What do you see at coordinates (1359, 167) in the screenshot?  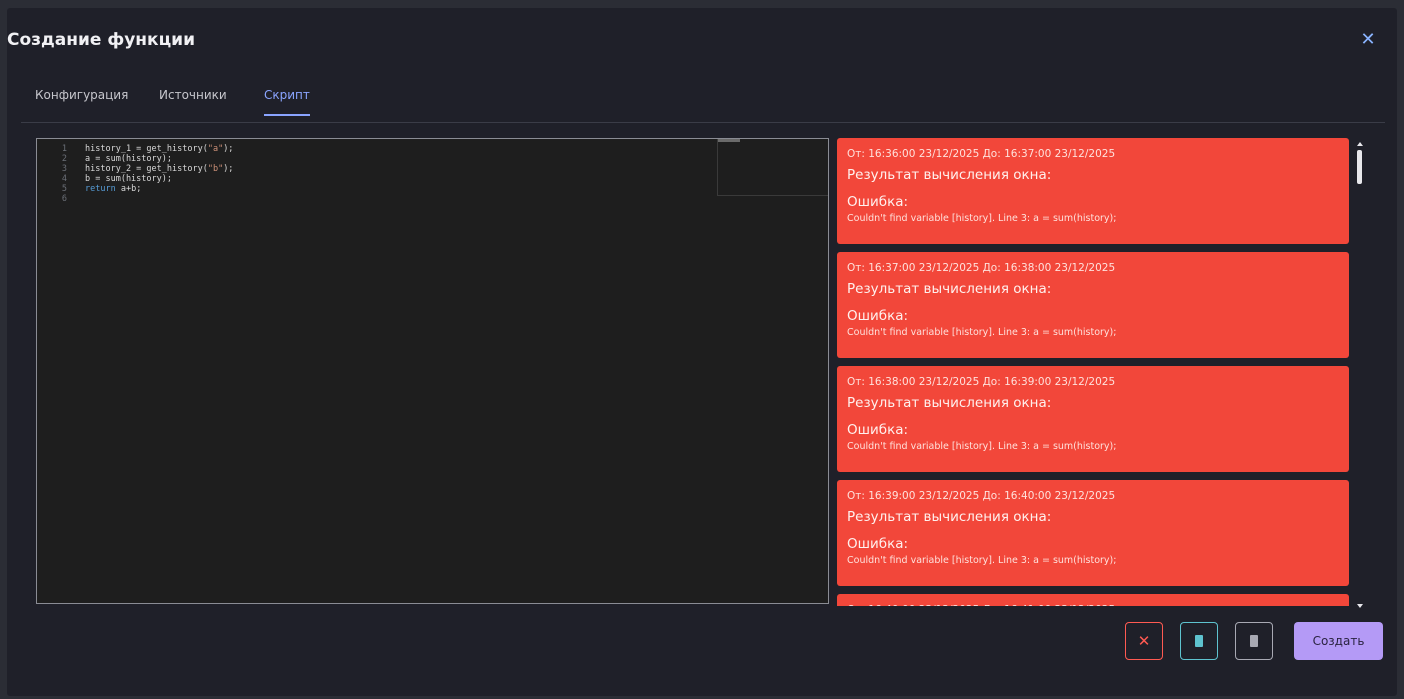 I see `scroll-thumb` at bounding box center [1359, 167].